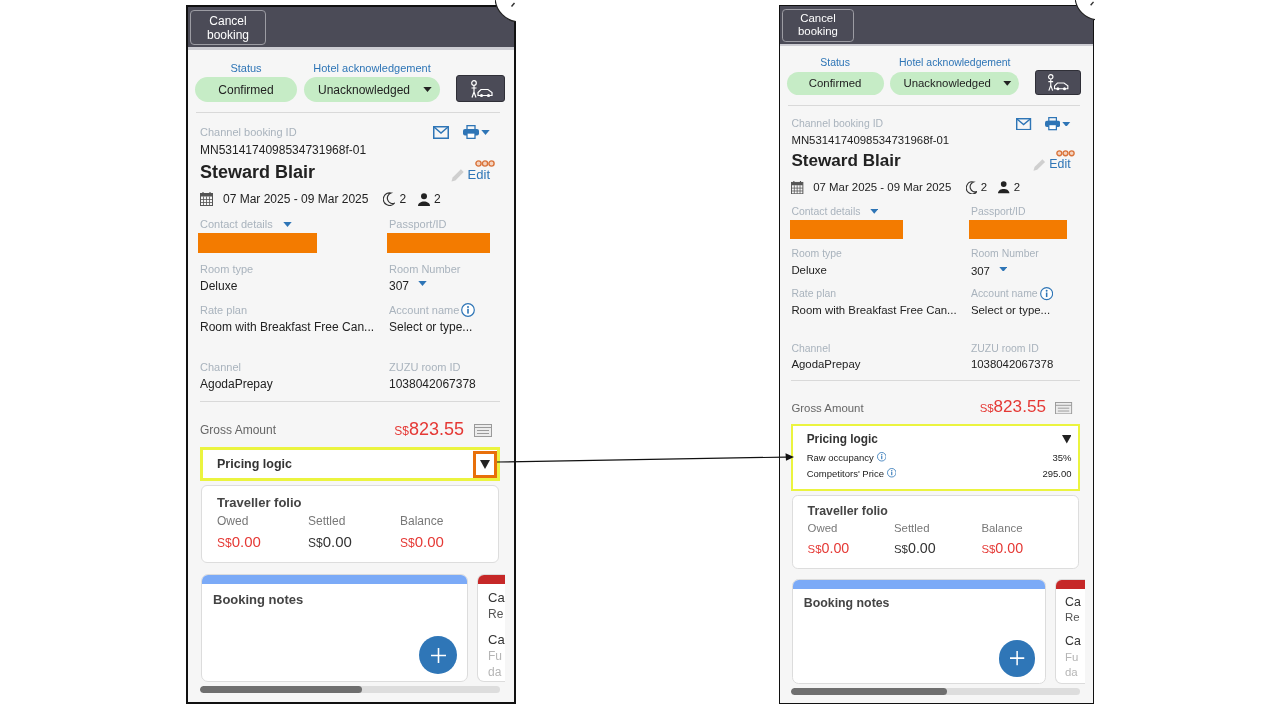 This screenshot has width=1280, height=720. What do you see at coordinates (840, 457) in the screenshot?
I see `metric-label: Raw occupancy` at bounding box center [840, 457].